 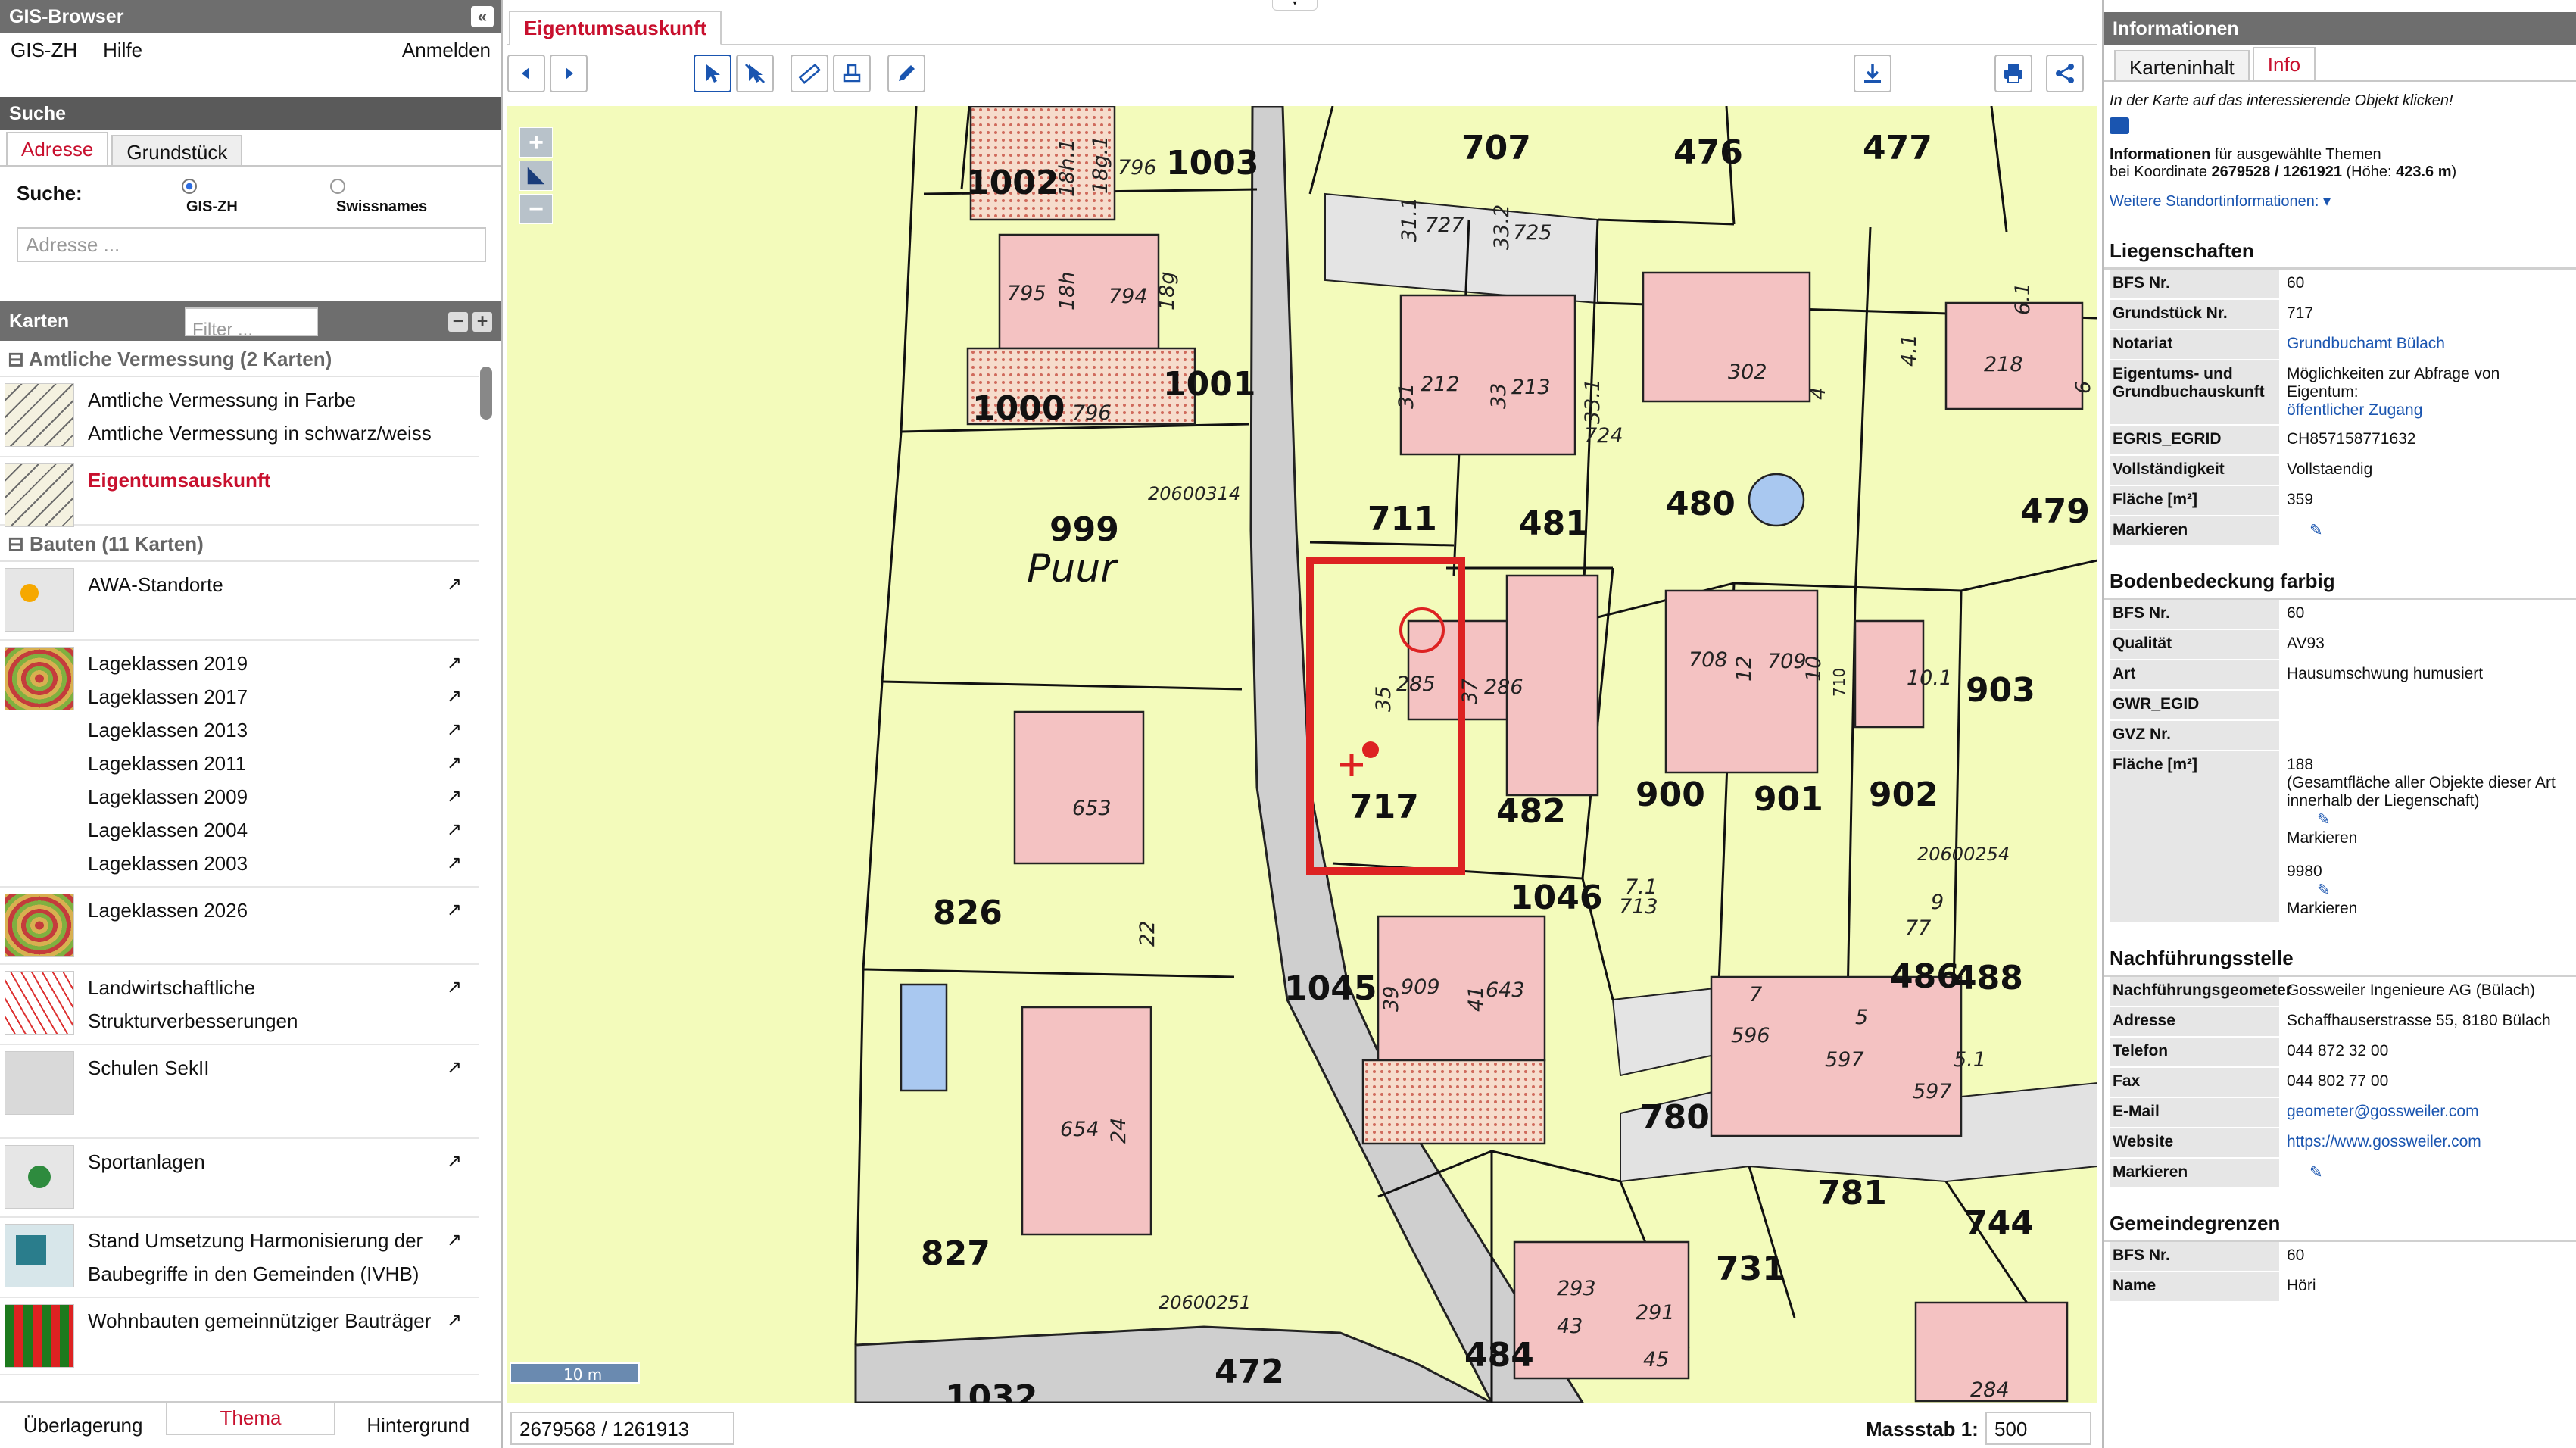 I want to click on row-value: https://www.gossweiler.com, so click(x=2424, y=1143).